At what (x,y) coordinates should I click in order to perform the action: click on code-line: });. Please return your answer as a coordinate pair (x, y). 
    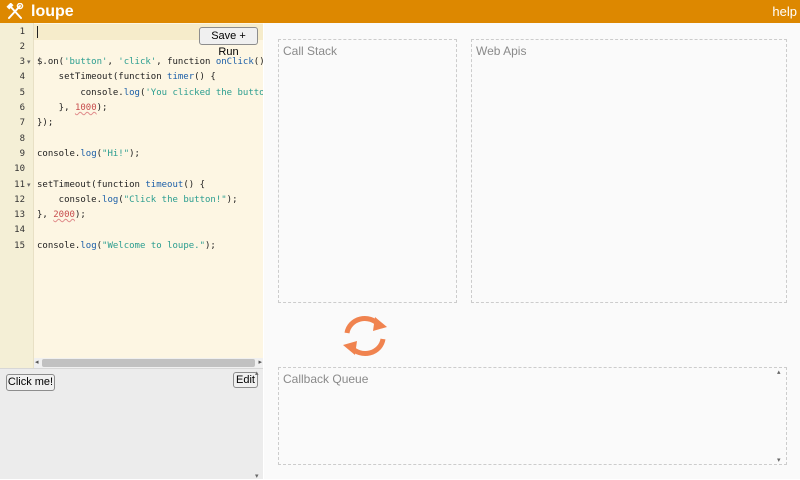
    Looking at the image, I should click on (45, 123).